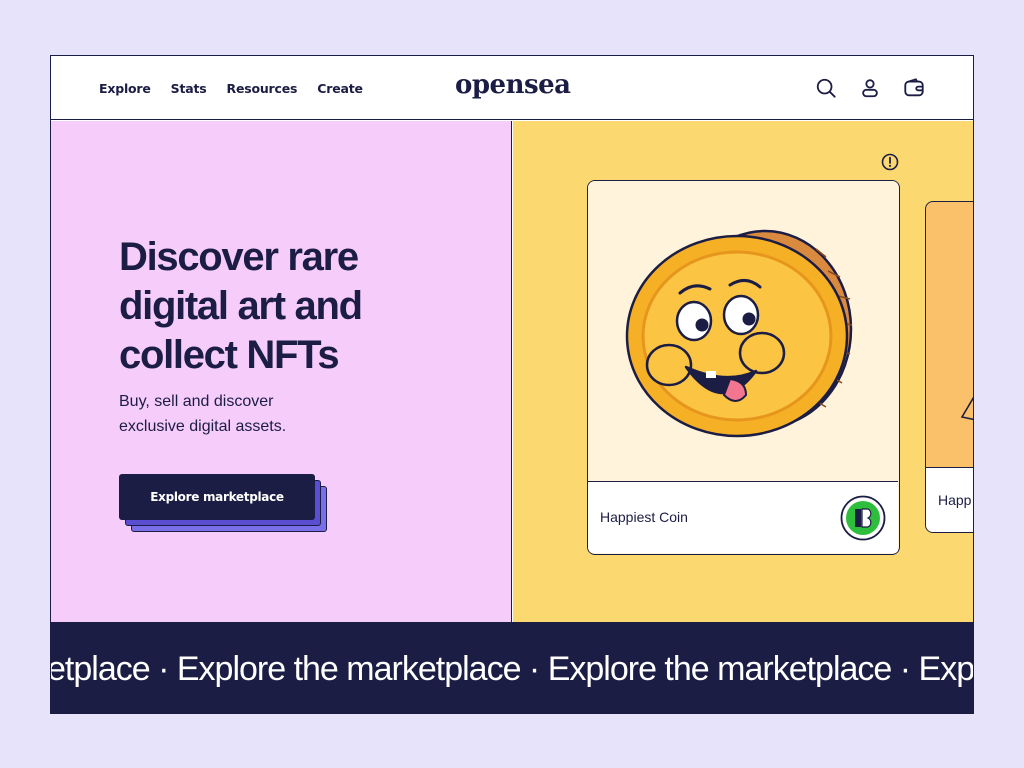 The height and width of the screenshot is (768, 1024). What do you see at coordinates (826, 88) in the screenshot?
I see `search-icon` at bounding box center [826, 88].